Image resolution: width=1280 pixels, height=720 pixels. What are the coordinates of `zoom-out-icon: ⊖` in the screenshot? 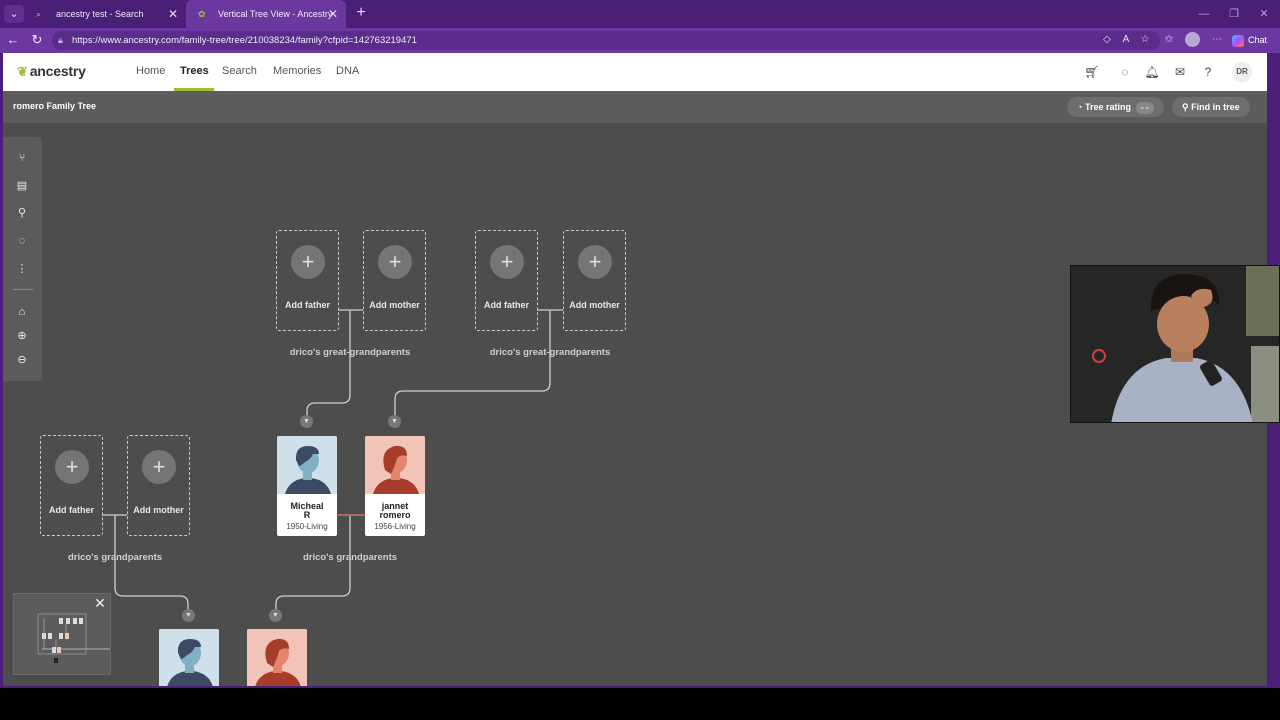 It's located at (22, 360).